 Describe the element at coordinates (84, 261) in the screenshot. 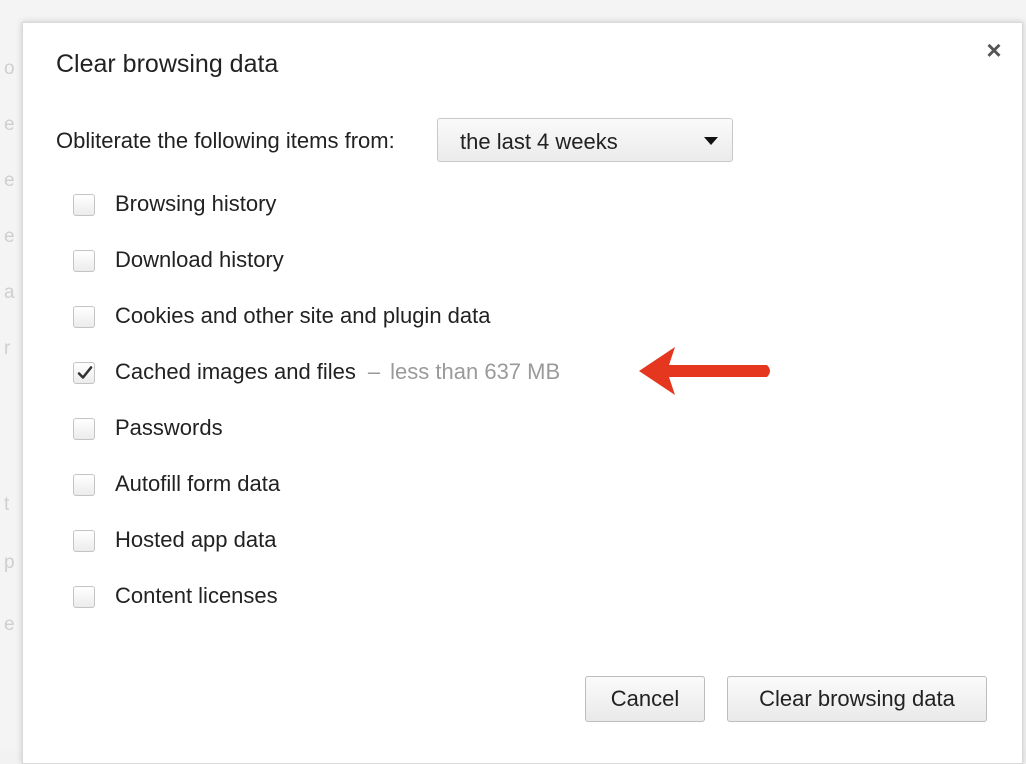

I see `download-history-checkbox` at that location.